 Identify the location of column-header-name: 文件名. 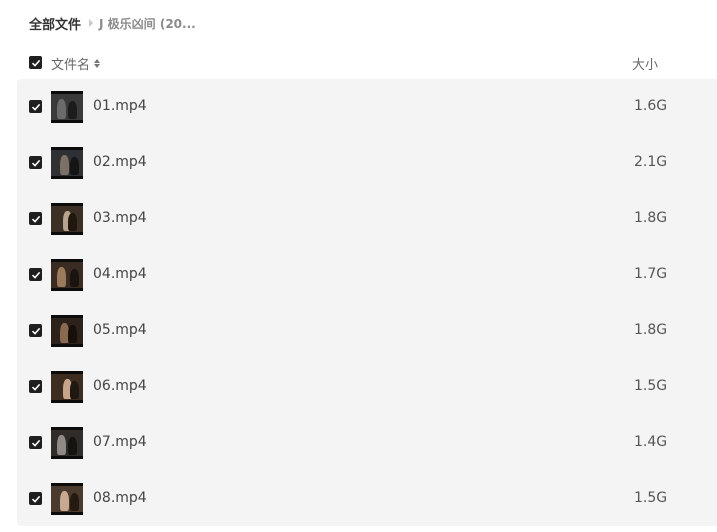
(76, 63).